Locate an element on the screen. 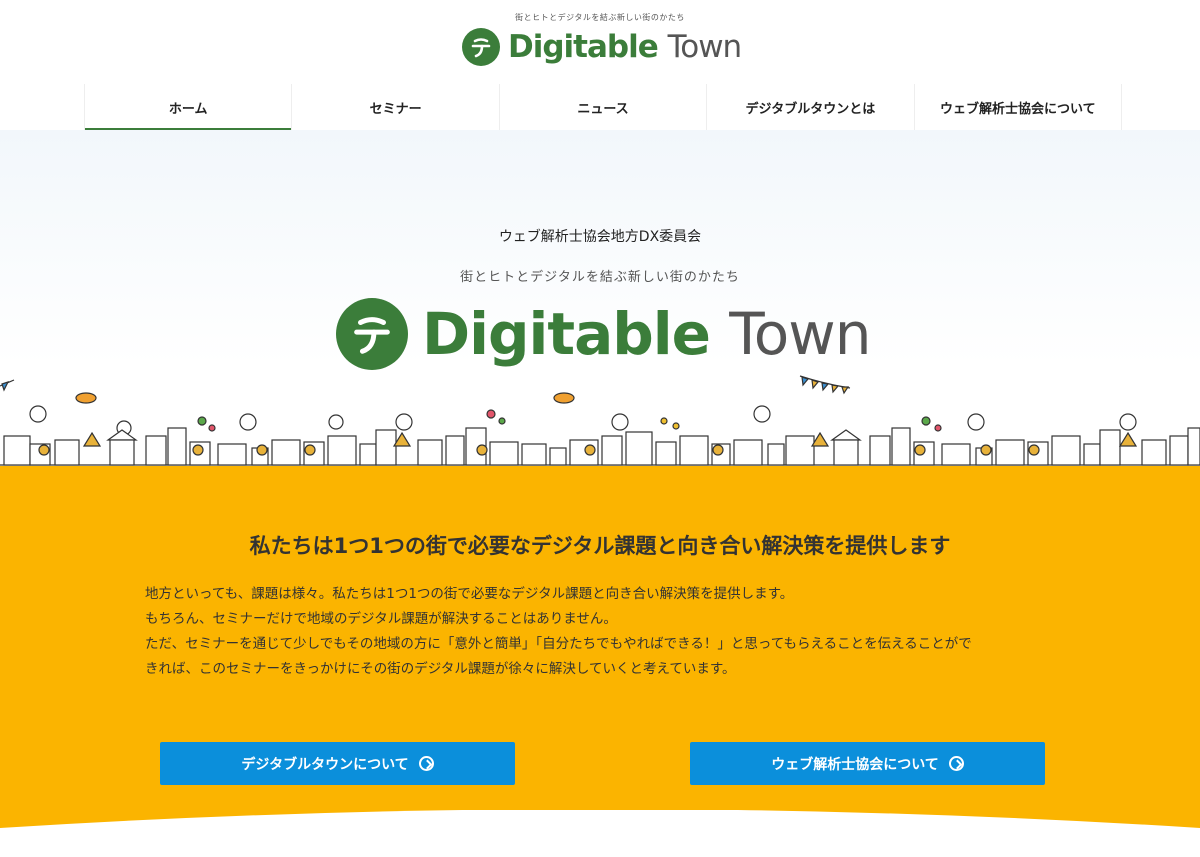 The image size is (1200, 857). hero-logo: Digitable Town is located at coordinates (604, 334).